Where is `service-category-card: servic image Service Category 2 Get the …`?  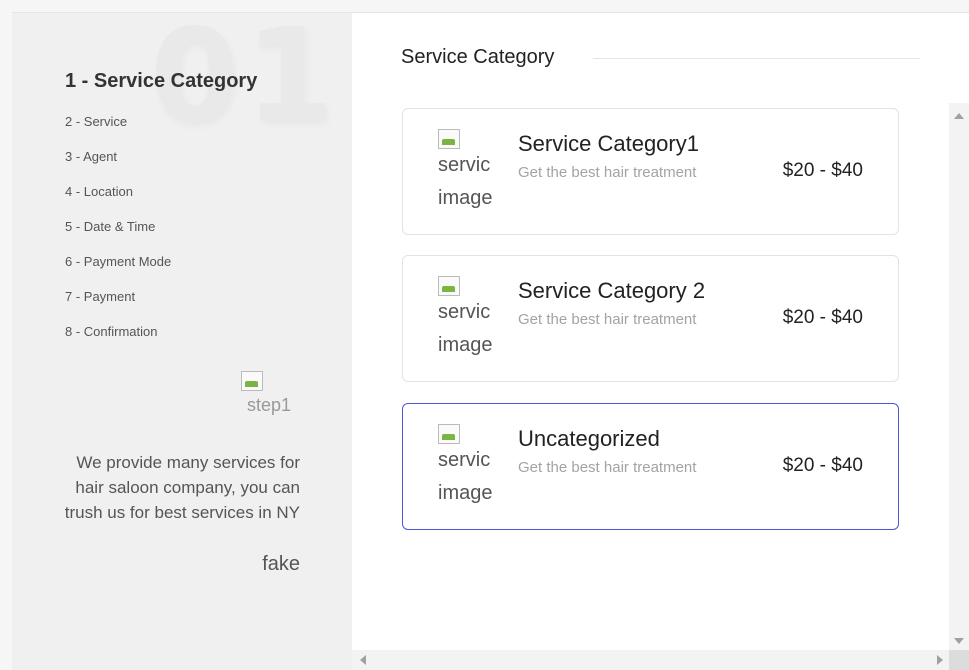 service-category-card: servic image Service Category 2 Get the … is located at coordinates (650, 318).